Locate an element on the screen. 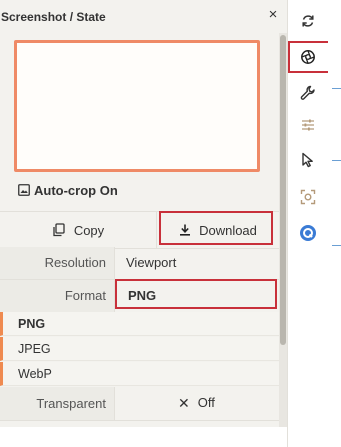 This screenshot has width=341, height=447. panel-footer-space is located at coordinates (143, 437).